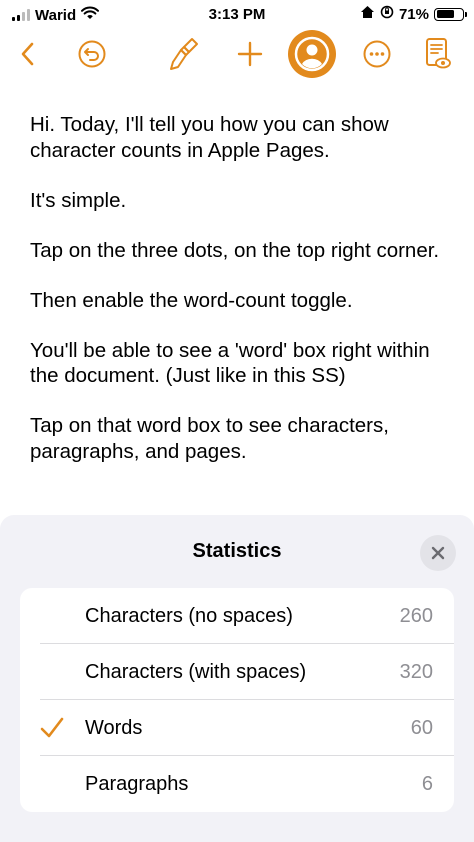 The image size is (474, 842). Describe the element at coordinates (438, 54) in the screenshot. I see `reading-view-icon` at that location.